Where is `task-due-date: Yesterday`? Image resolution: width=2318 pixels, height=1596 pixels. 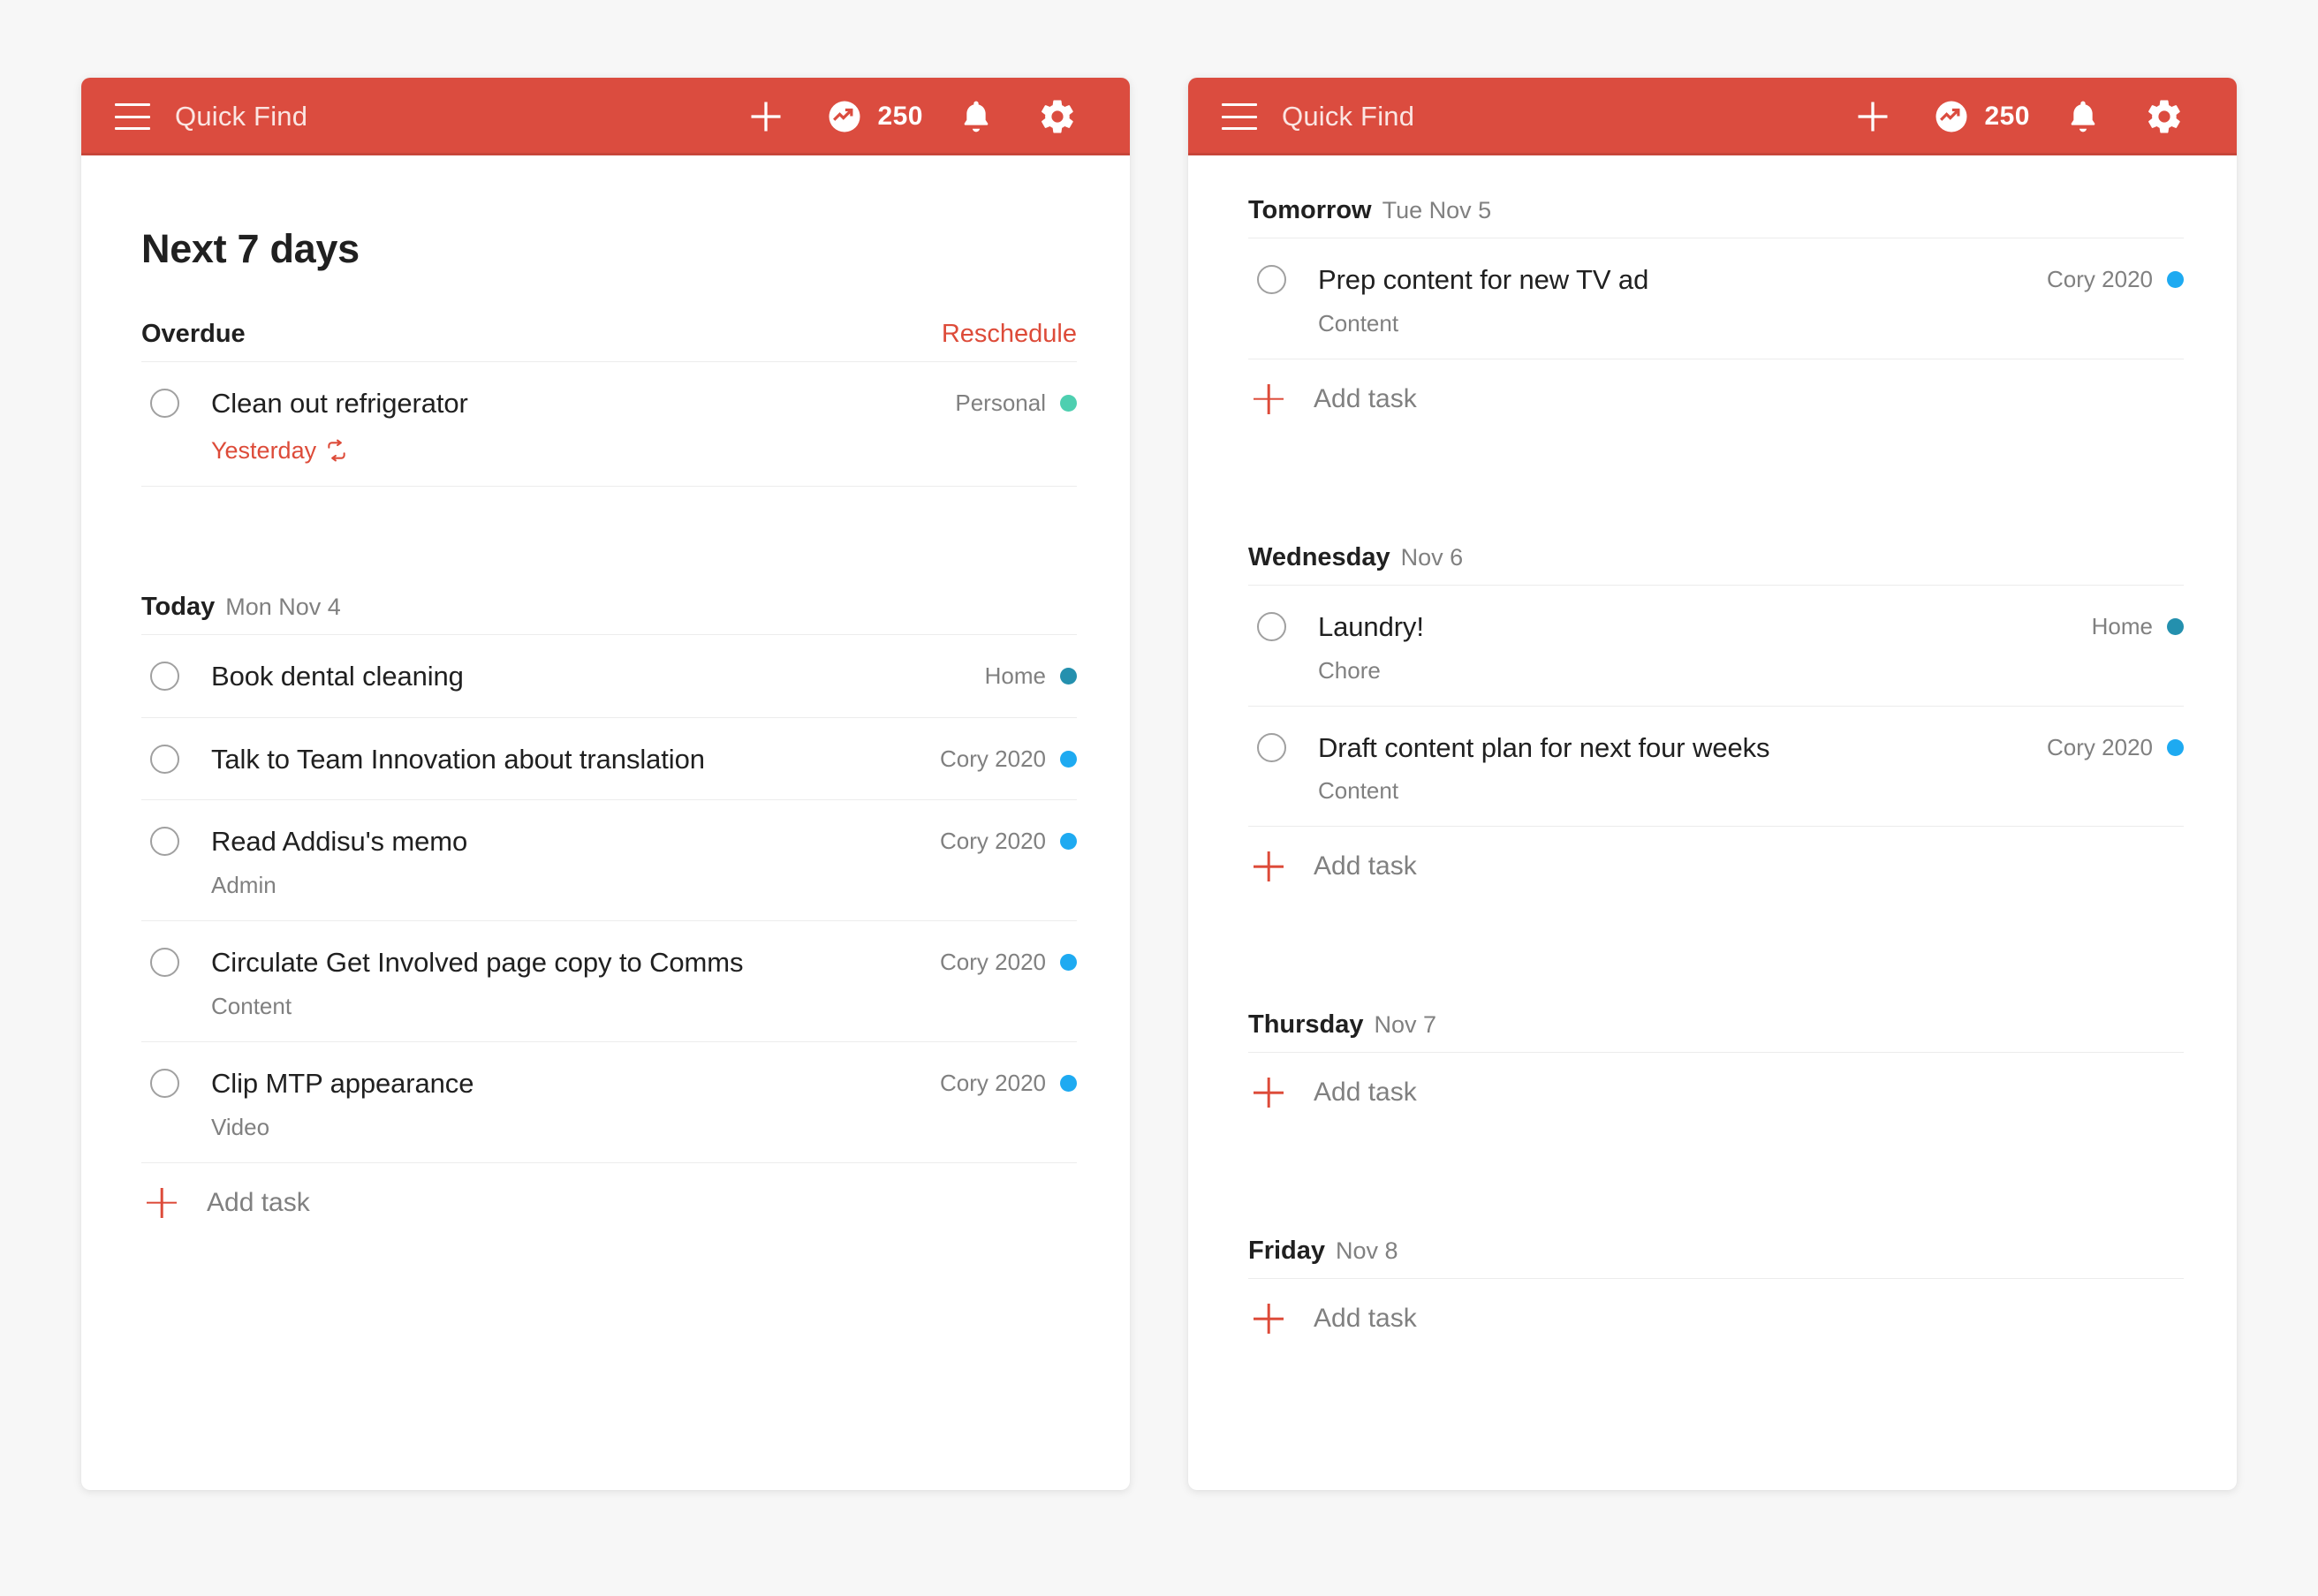 task-due-date: Yesterday is located at coordinates (574, 451).